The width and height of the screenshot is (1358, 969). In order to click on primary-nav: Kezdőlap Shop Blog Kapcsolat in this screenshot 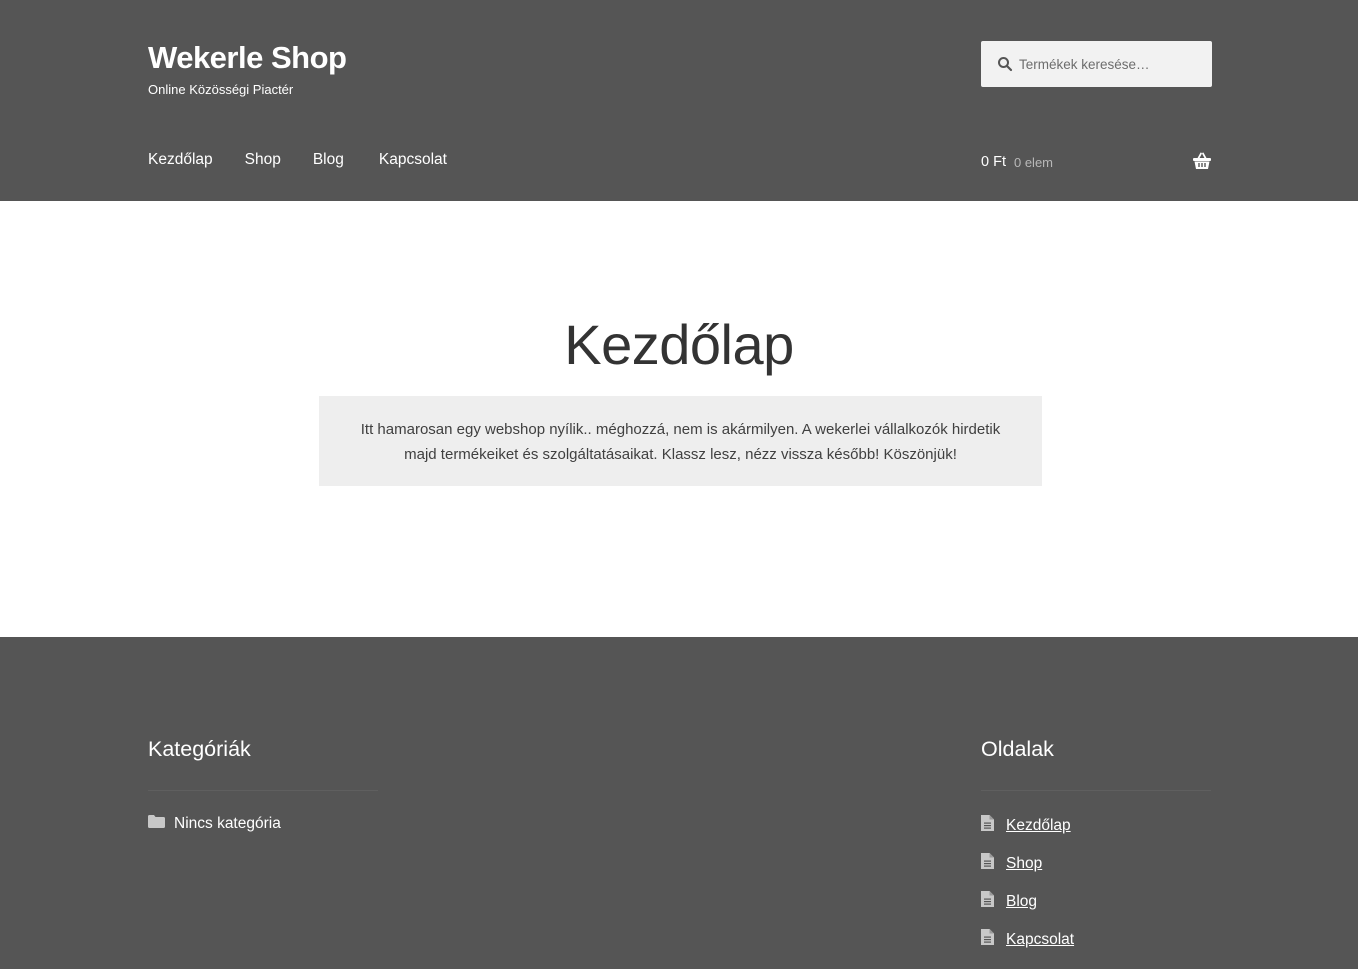, I will do `click(313, 160)`.